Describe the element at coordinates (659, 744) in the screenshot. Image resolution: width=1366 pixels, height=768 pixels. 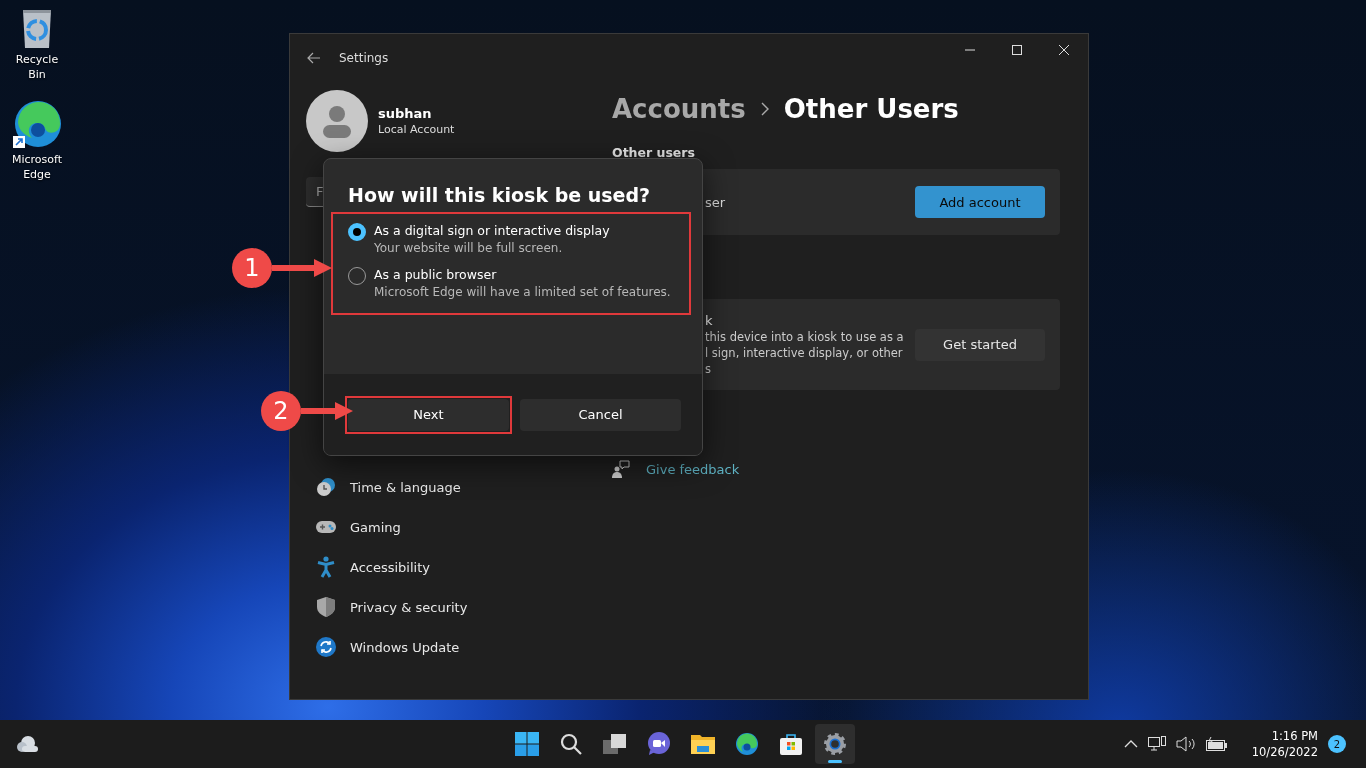
I see `video-chat-icon` at that location.